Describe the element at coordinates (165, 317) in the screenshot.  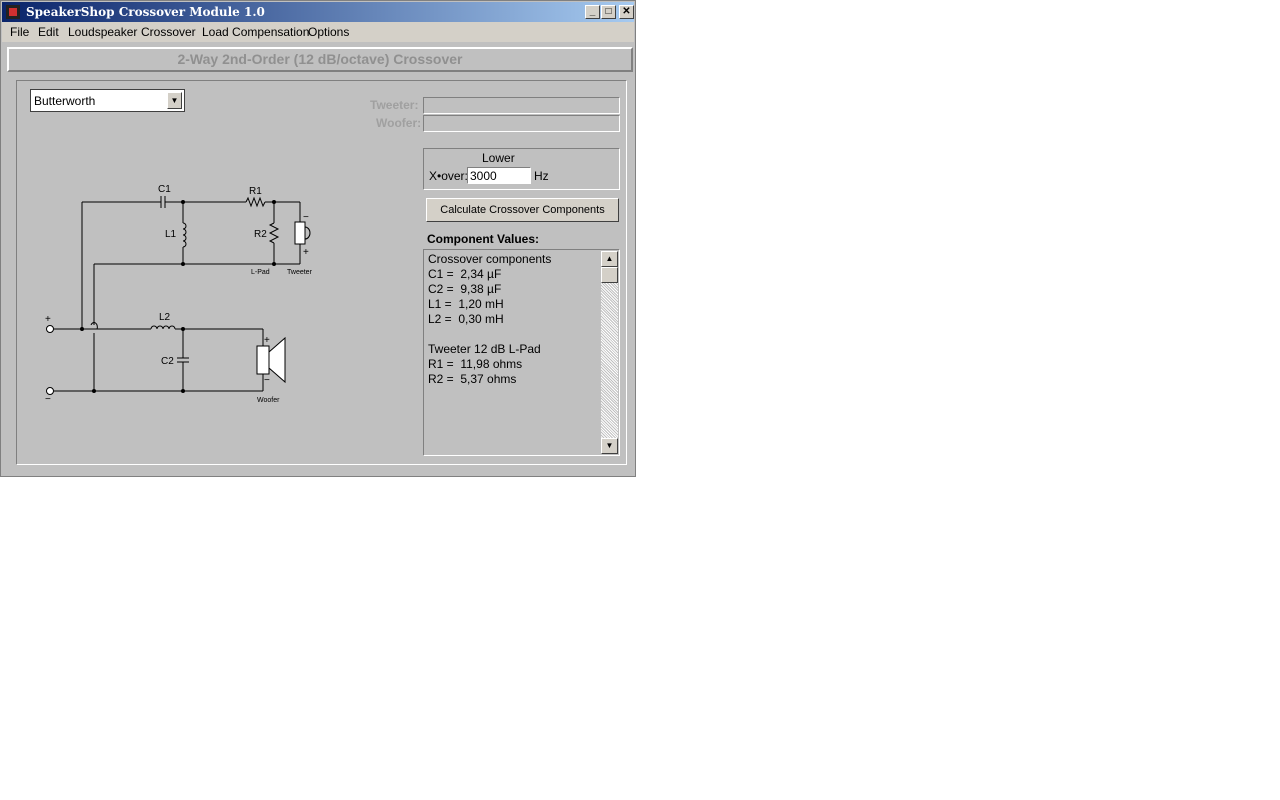
I see `label-l2: L2` at that location.